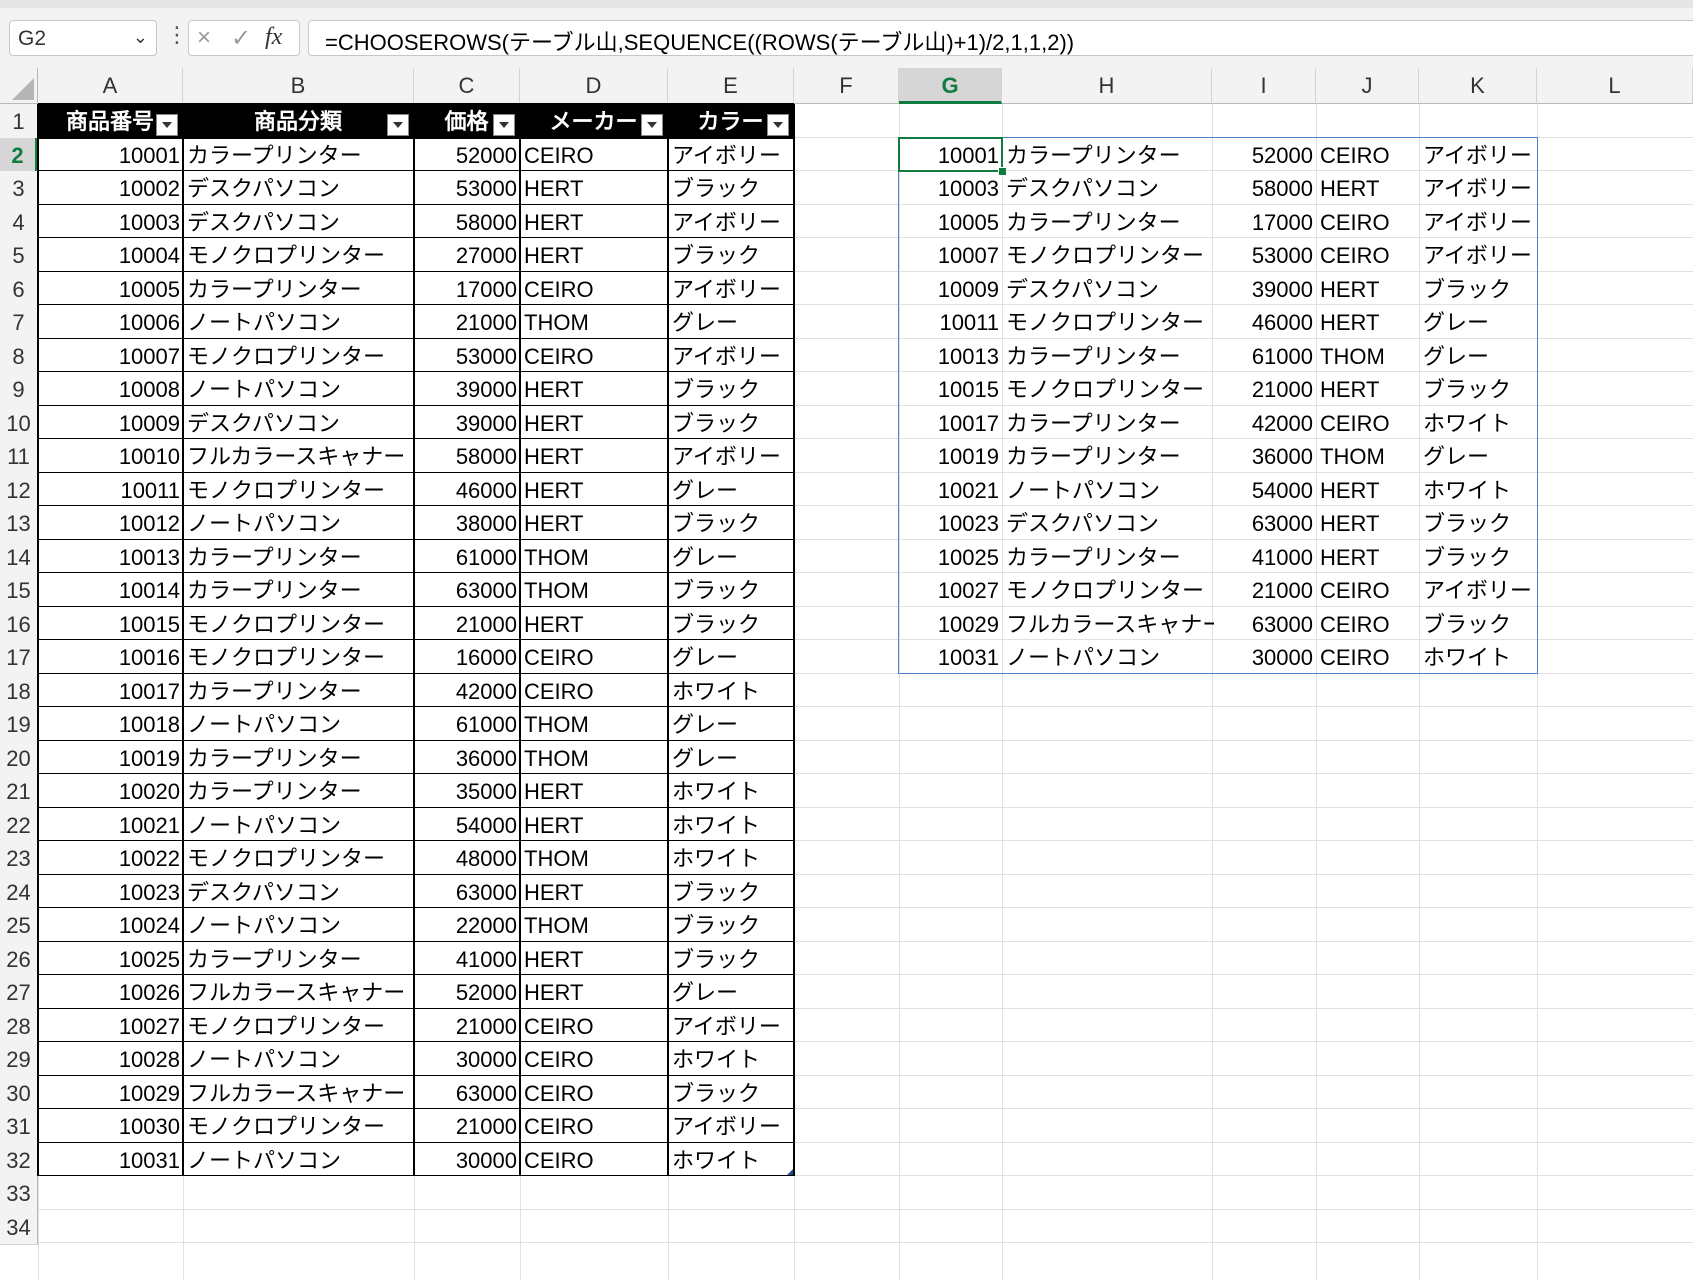  Describe the element at coordinates (467, 456) in the screenshot. I see `table-cell: 58000` at that location.